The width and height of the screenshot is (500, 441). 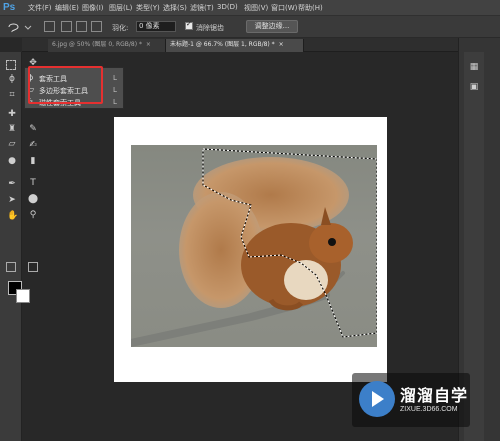 I want to click on tab-6jpg: 6.jpg @ 50% (图层 0, RGB/8) * ×, so click(x=107, y=45).